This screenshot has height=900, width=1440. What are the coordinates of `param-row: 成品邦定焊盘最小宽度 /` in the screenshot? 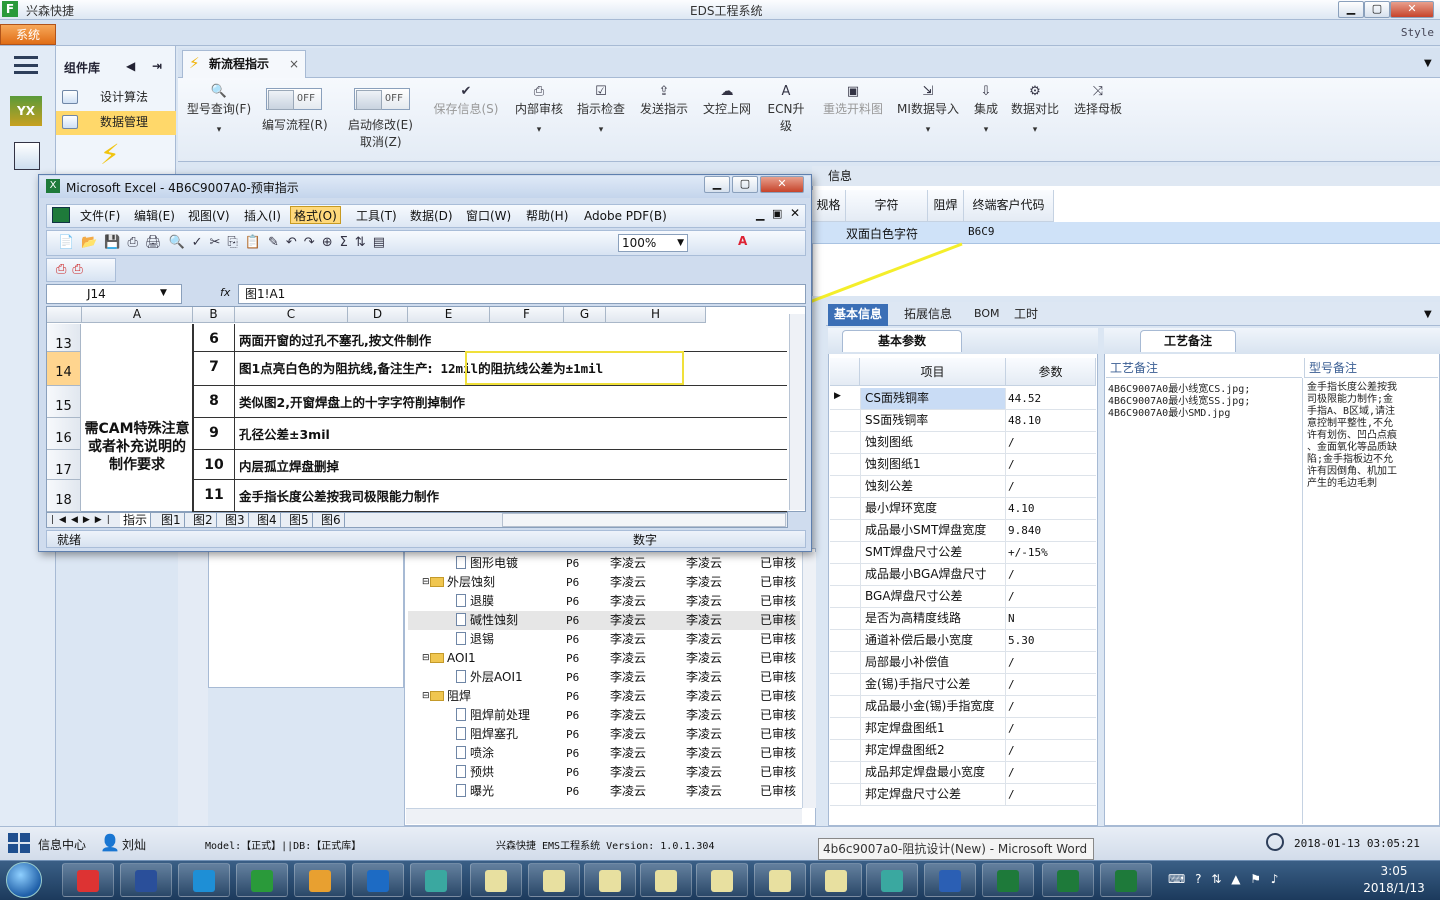 It's located at (963, 773).